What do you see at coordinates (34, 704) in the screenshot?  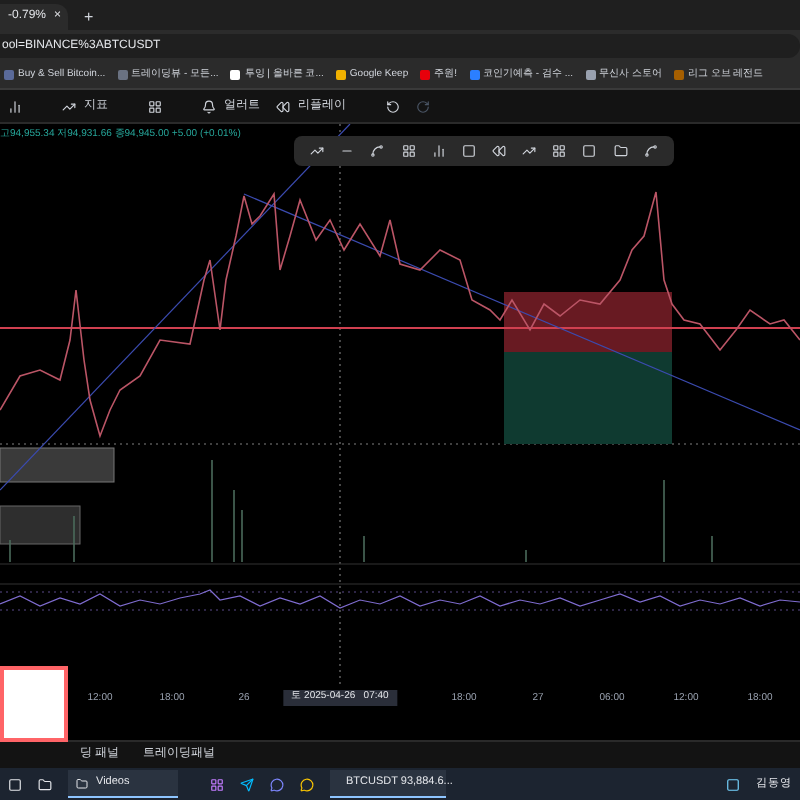 I see `ad-placeholder` at bounding box center [34, 704].